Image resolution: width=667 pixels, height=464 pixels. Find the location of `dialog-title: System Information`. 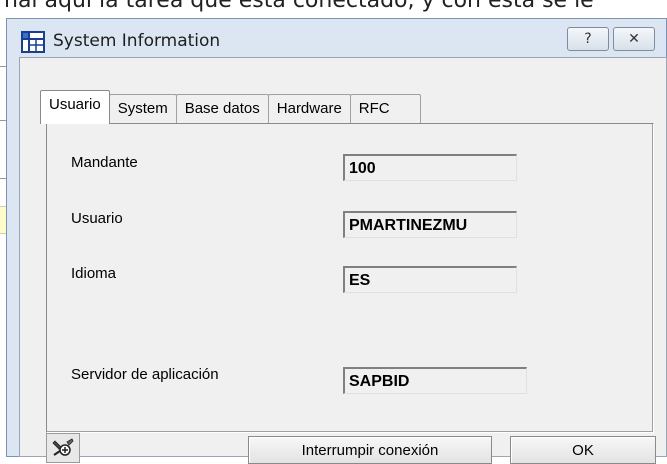

dialog-title: System Information is located at coordinates (137, 41).